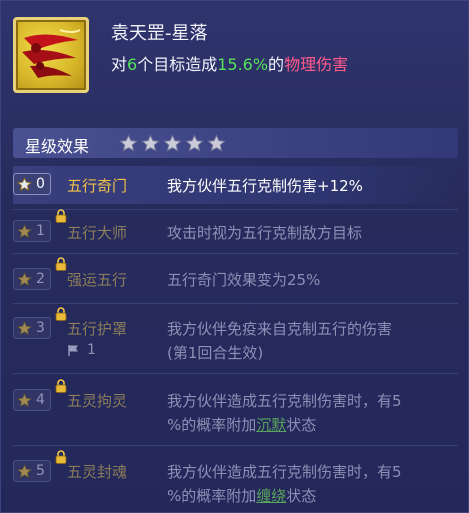  What do you see at coordinates (97, 186) in the screenshot?
I see `star-effect-name: 五行奇门` at bounding box center [97, 186].